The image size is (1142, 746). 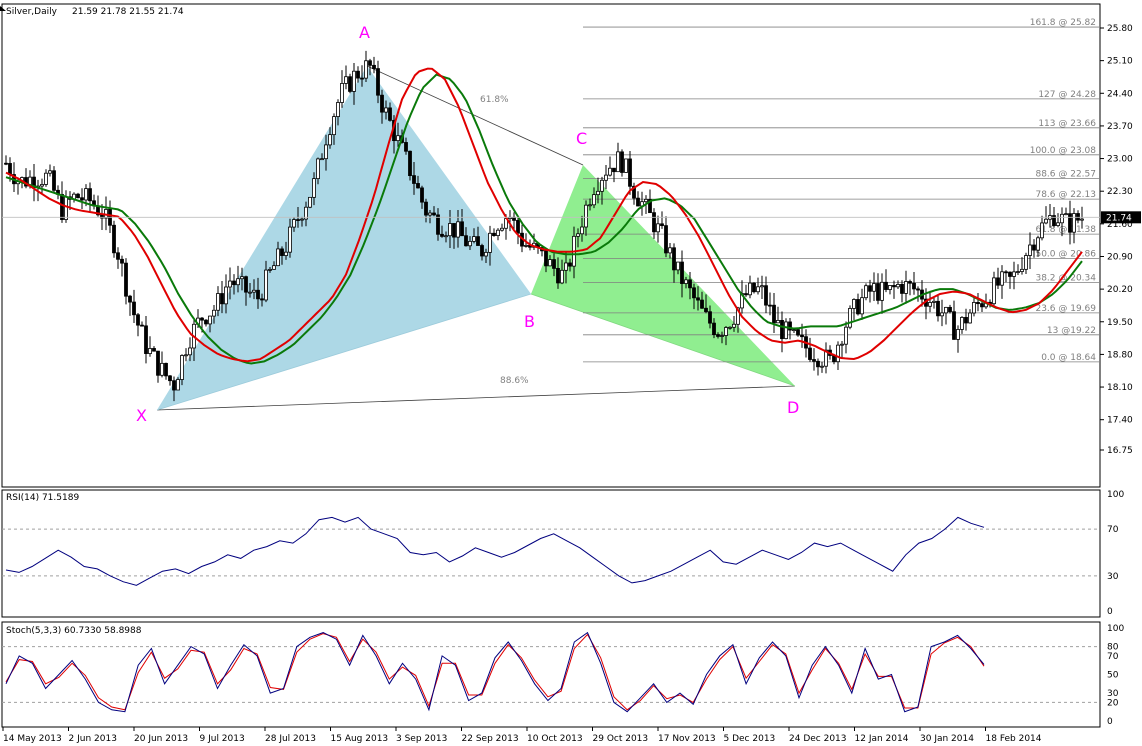 What do you see at coordinates (1113, 676) in the screenshot?
I see `stoch-y-tick-label: 50` at bounding box center [1113, 676].